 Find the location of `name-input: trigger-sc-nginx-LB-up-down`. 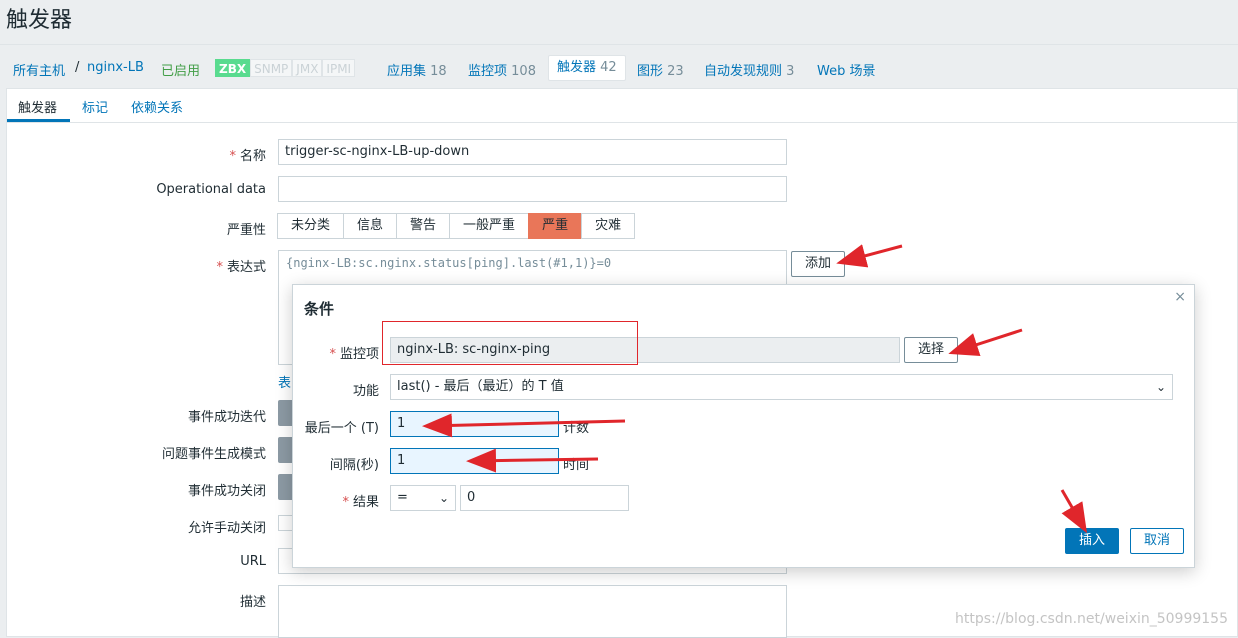

name-input: trigger-sc-nginx-LB-up-down is located at coordinates (532, 152).